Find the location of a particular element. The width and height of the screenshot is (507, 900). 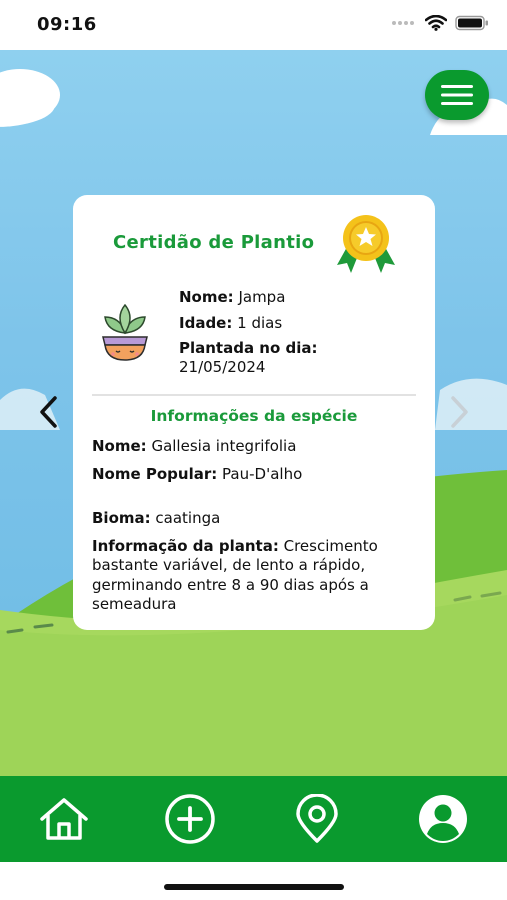

bottom-nav is located at coordinates (253, 819).